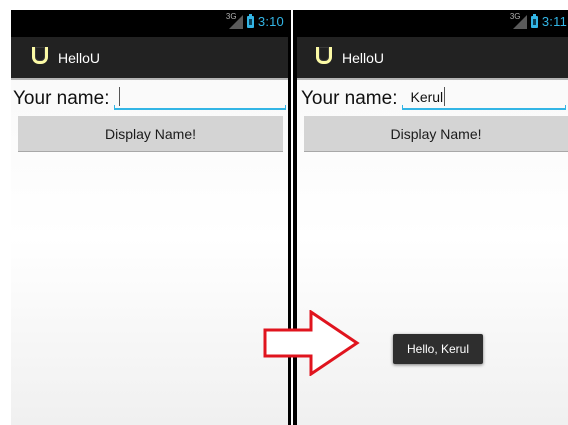  Describe the element at coordinates (311, 343) in the screenshot. I see `right-arrow-icon` at that location.